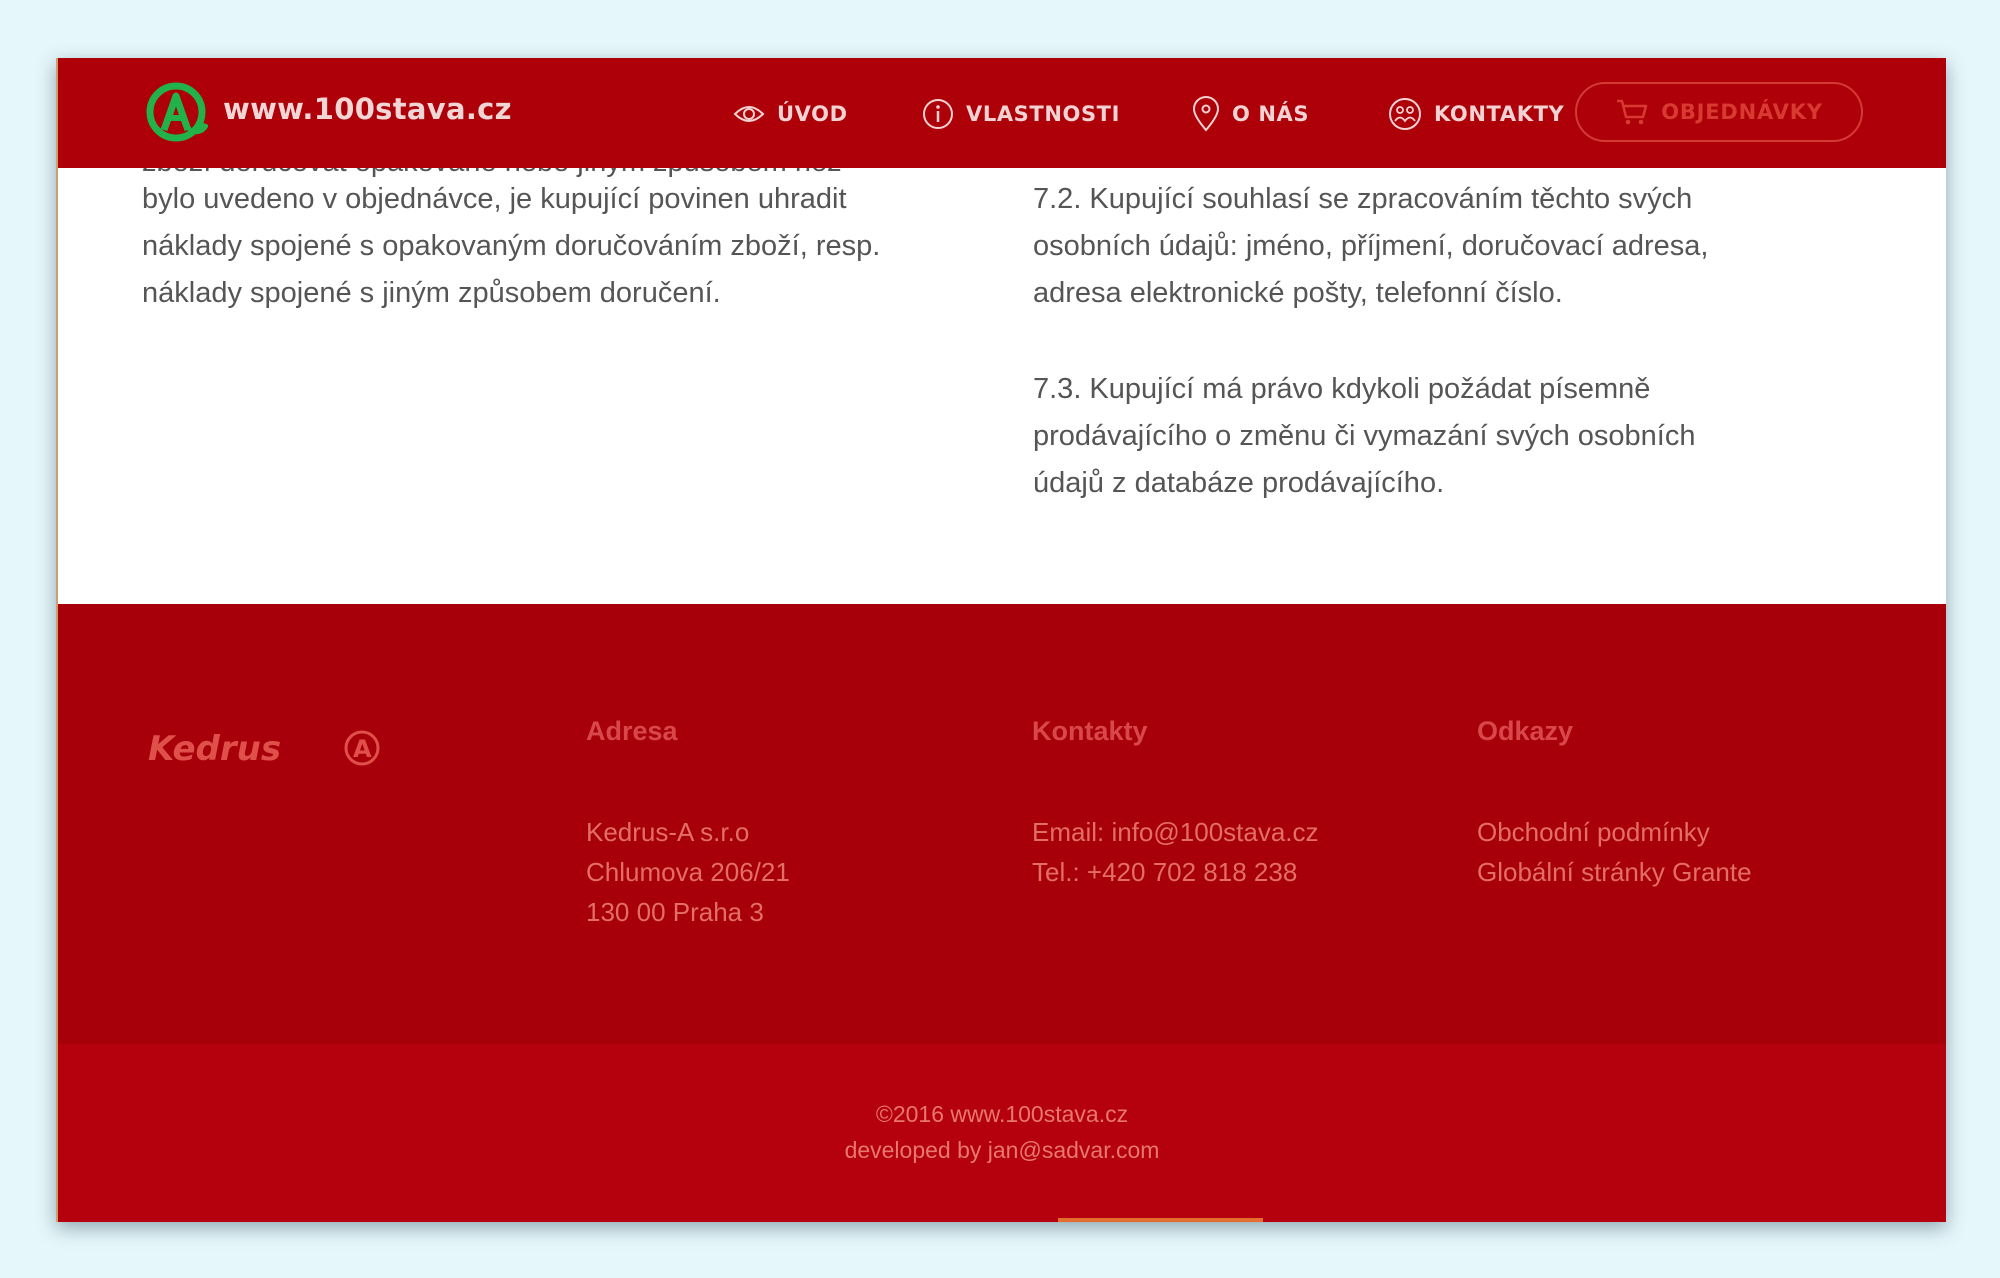  What do you see at coordinates (1742, 112) in the screenshot?
I see `orders-label: OBJEDNÁVKY` at bounding box center [1742, 112].